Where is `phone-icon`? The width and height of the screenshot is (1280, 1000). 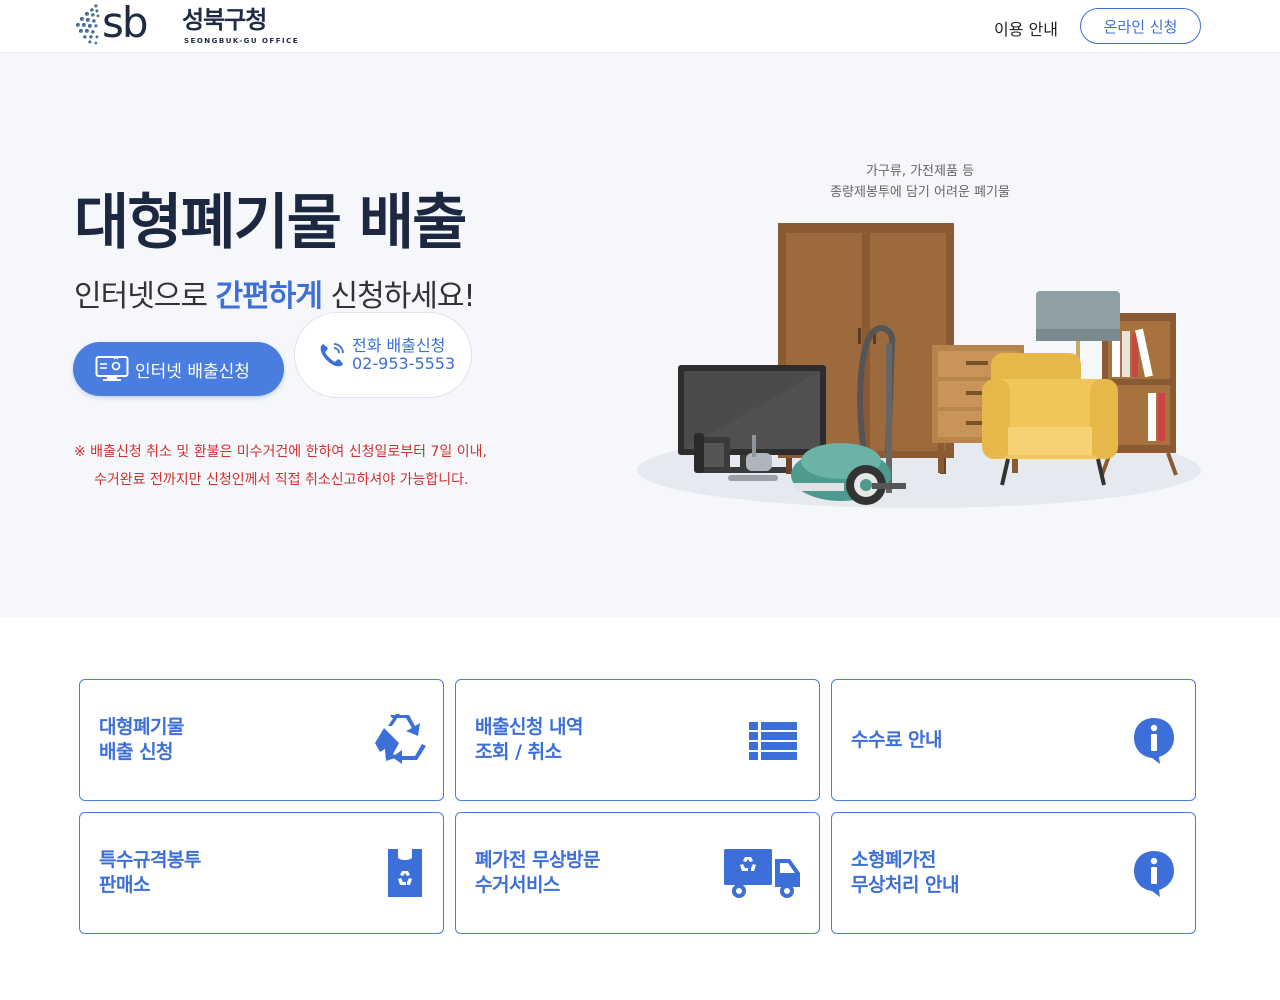 phone-icon is located at coordinates (332, 355).